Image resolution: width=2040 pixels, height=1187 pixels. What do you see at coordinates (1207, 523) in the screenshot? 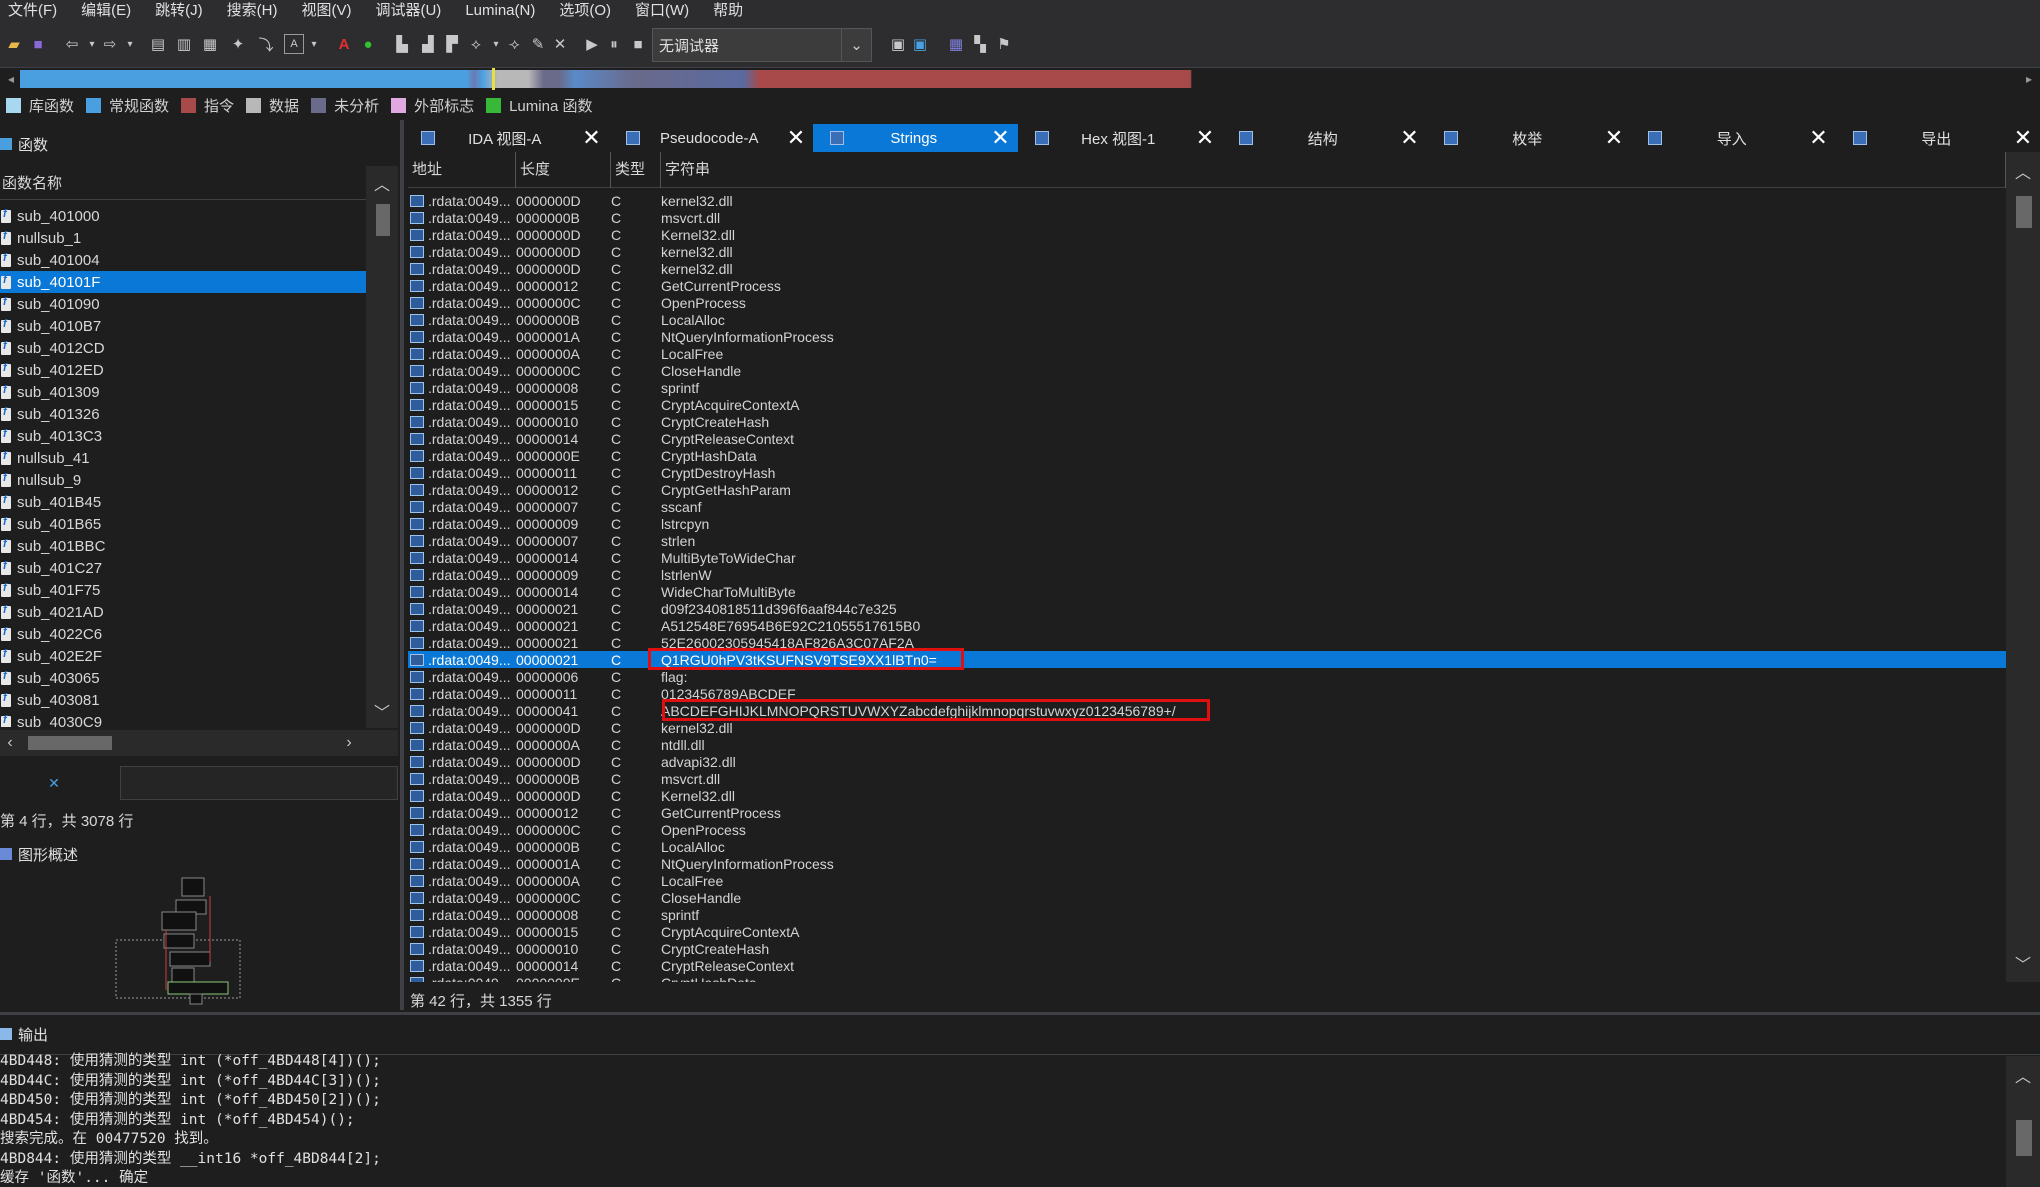
I see `string-row: .rdata:0049... 00000009 Clstrcpyn` at bounding box center [1207, 523].